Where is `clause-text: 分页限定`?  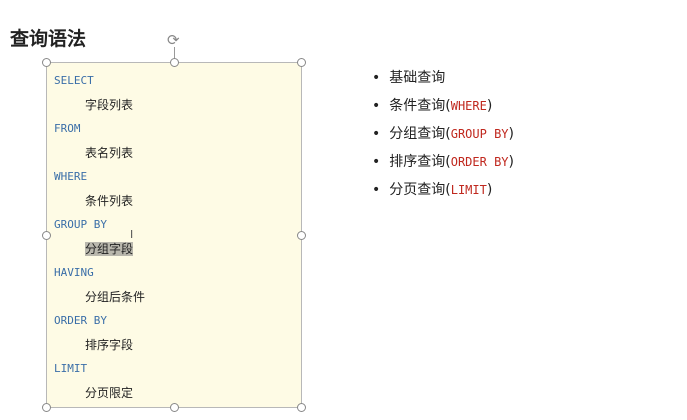
clause-text: 分页限定 is located at coordinates (109, 393).